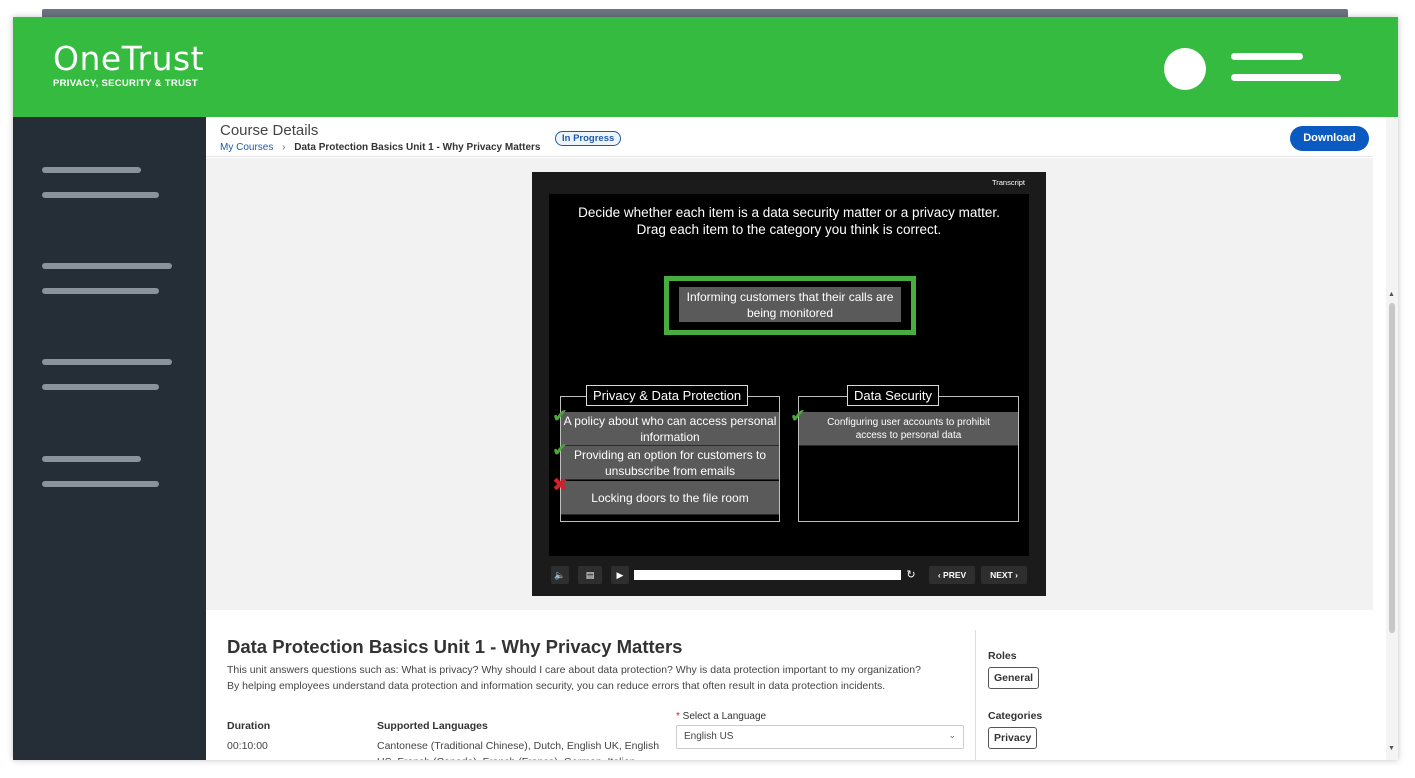 The height and width of the screenshot is (778, 1415). Describe the element at coordinates (590, 575) in the screenshot. I see `captions-icon: ▤` at that location.